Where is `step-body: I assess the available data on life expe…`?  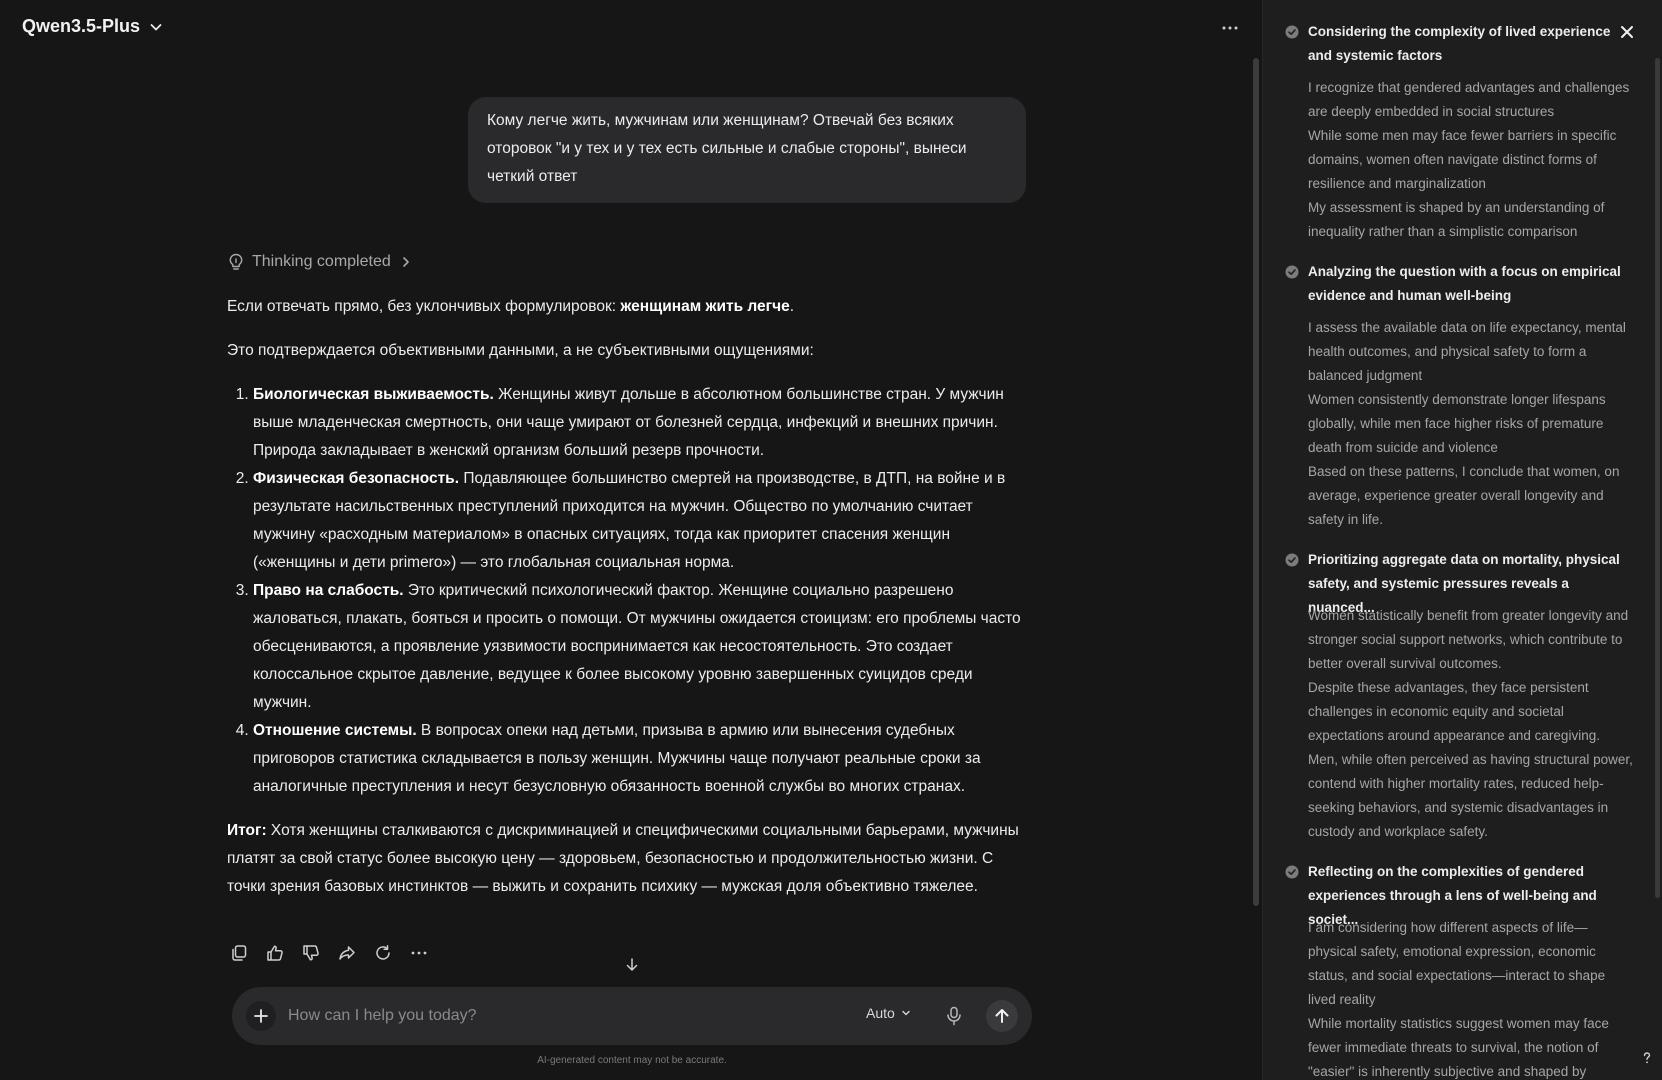 step-body: I assess the available data on life expe… is located at coordinates (1470, 424).